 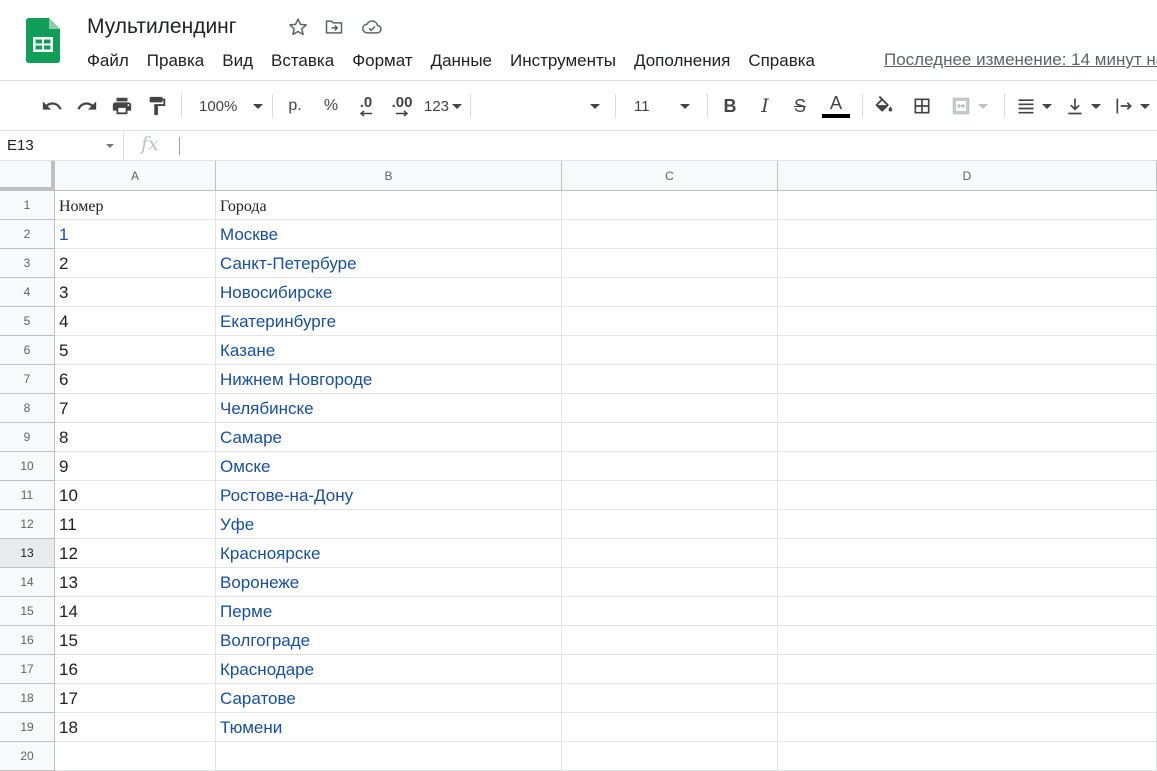 I want to click on city-cell: Ростове-на-Дону, so click(x=389, y=495).